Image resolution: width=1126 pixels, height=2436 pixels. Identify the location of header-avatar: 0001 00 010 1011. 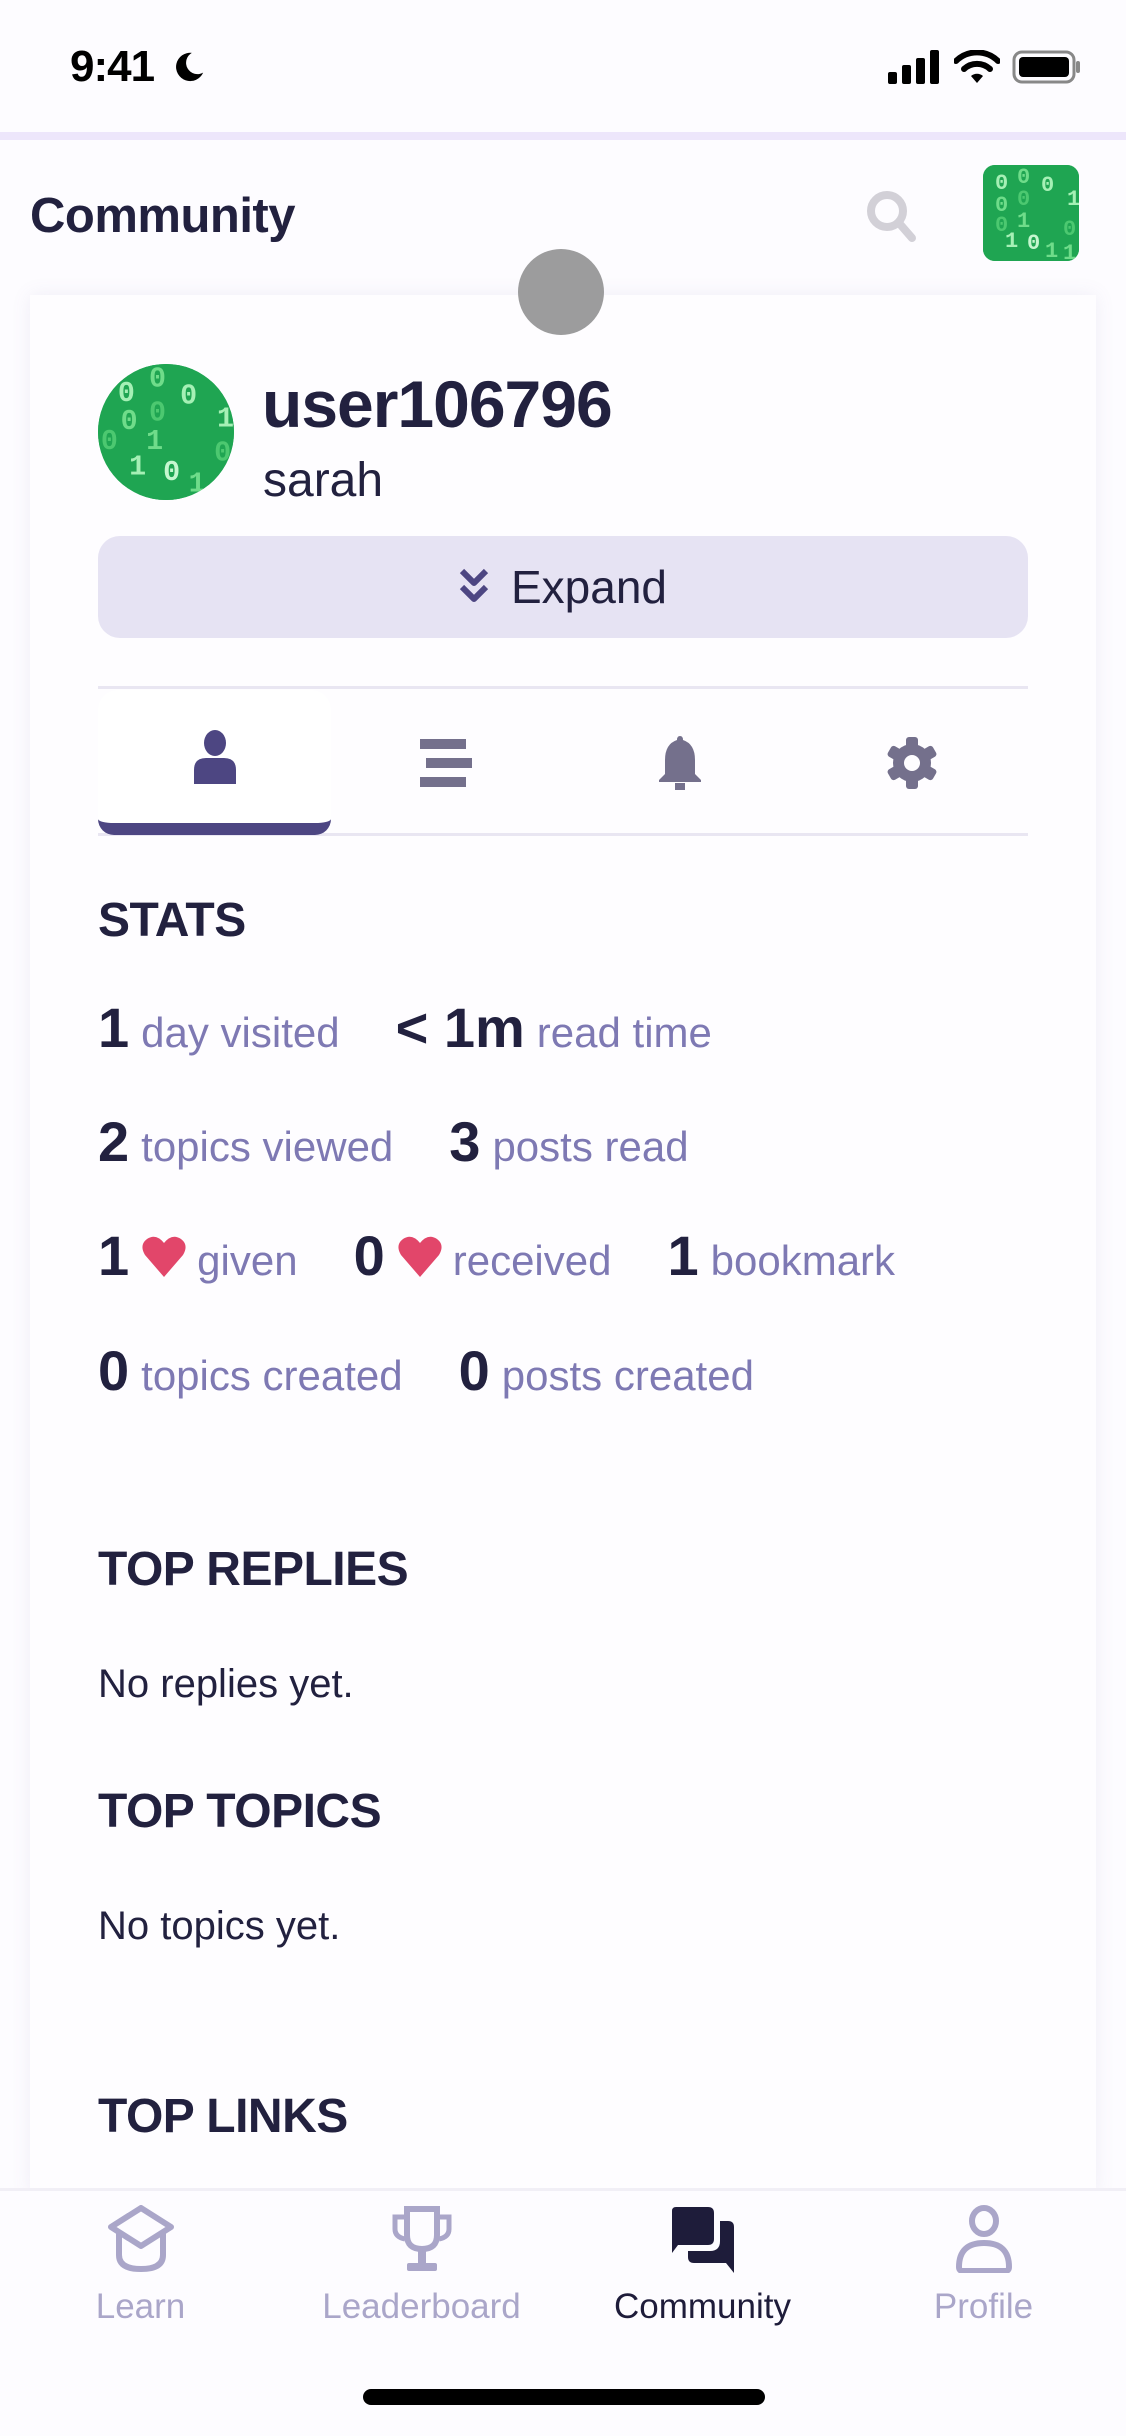
(1031, 213).